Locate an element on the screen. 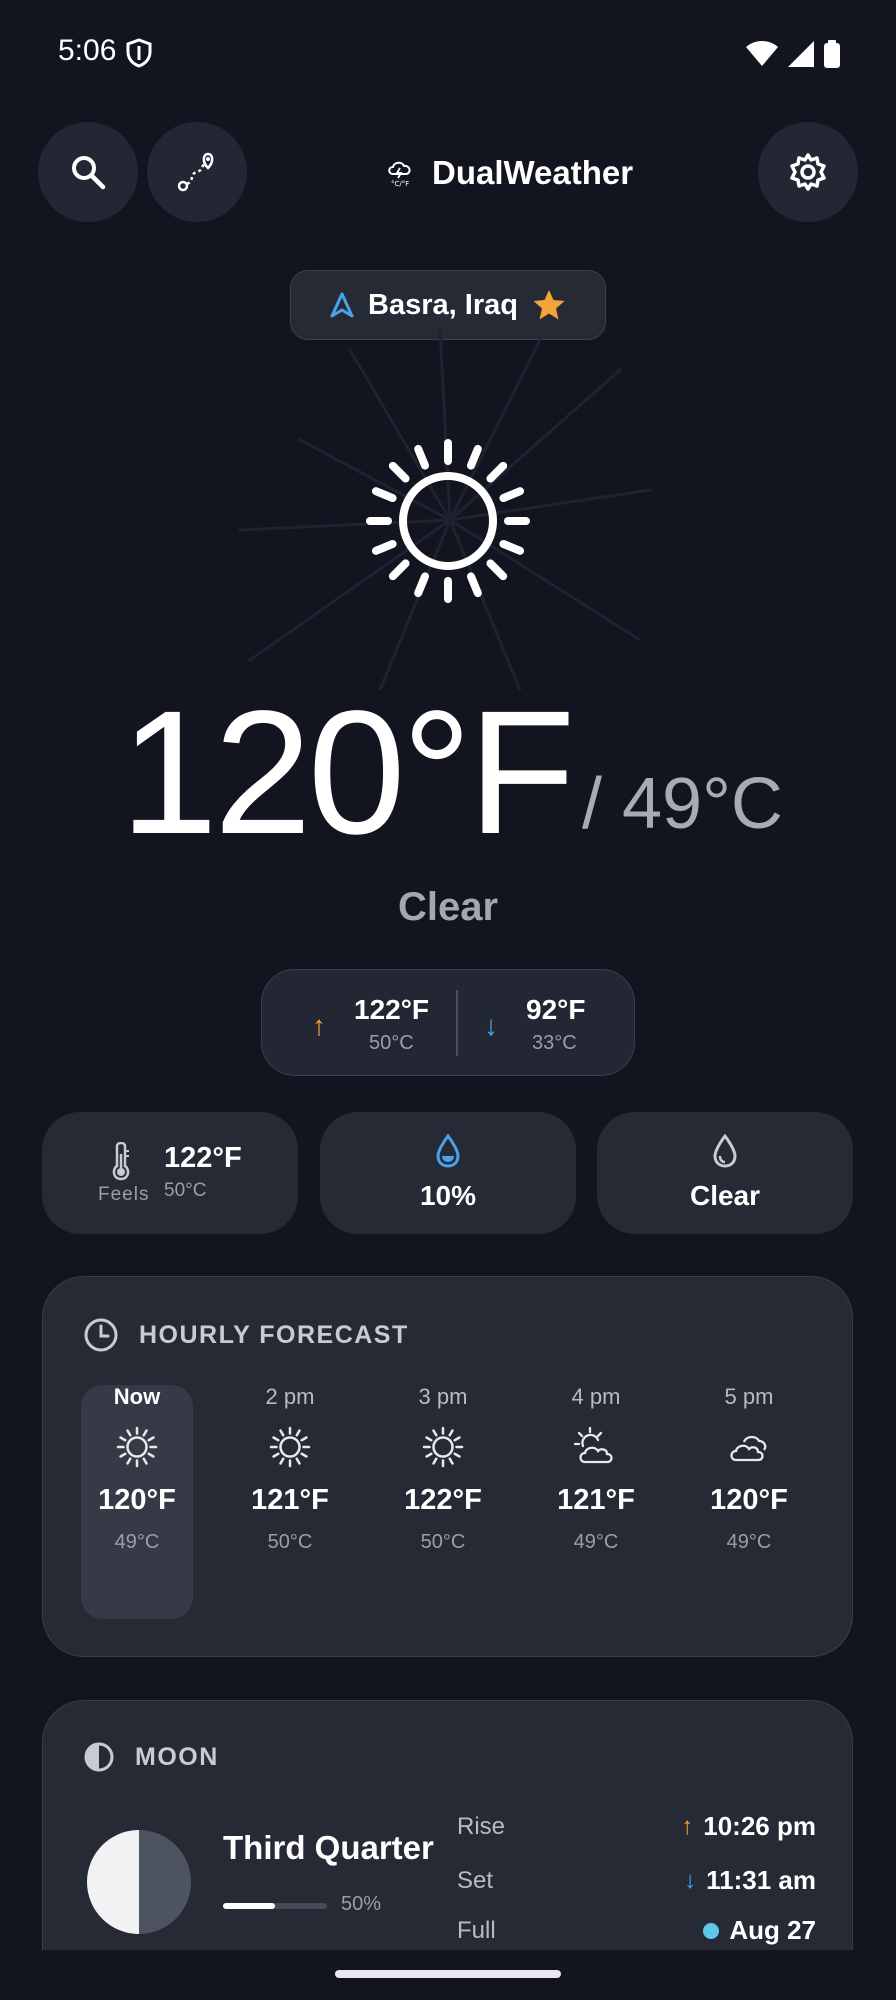 Image resolution: width=896 pixels, height=2000 pixels. raindrop-icon is located at coordinates (448, 1151).